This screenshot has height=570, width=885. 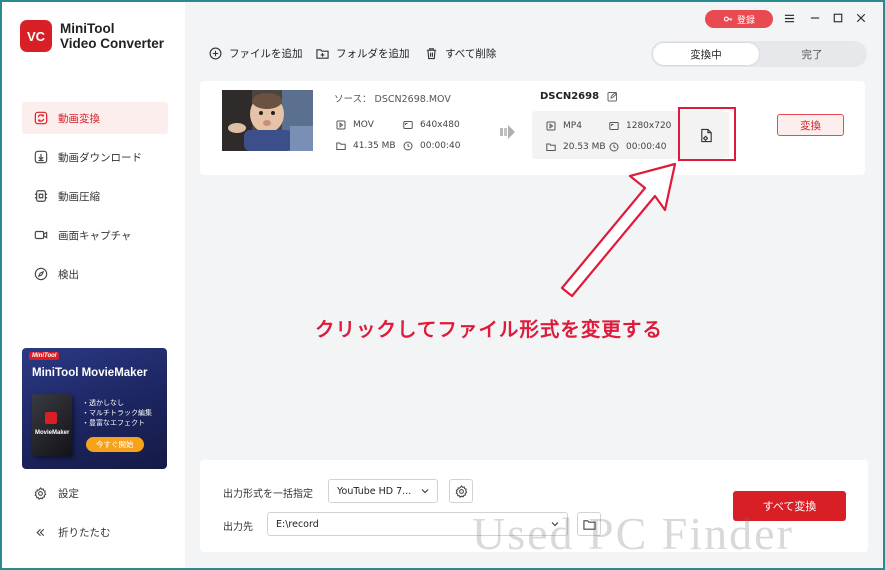 I want to click on register-label: 登録, so click(x=745, y=20).